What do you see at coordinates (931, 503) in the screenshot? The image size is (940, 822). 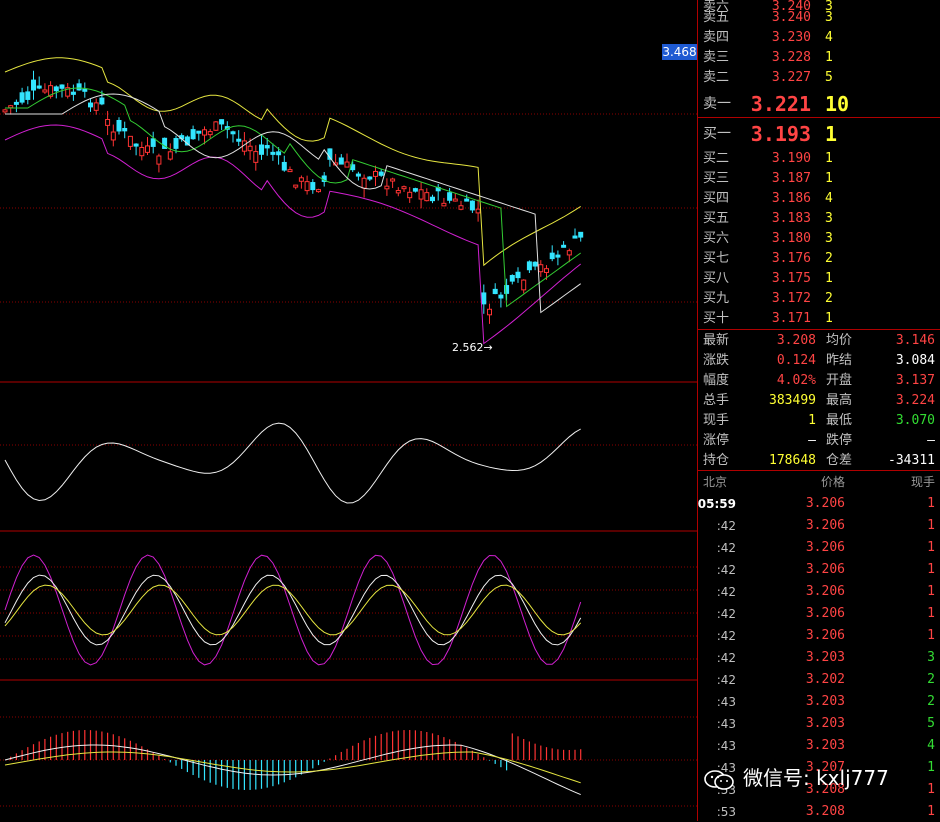 I see `tick-volume: 1` at bounding box center [931, 503].